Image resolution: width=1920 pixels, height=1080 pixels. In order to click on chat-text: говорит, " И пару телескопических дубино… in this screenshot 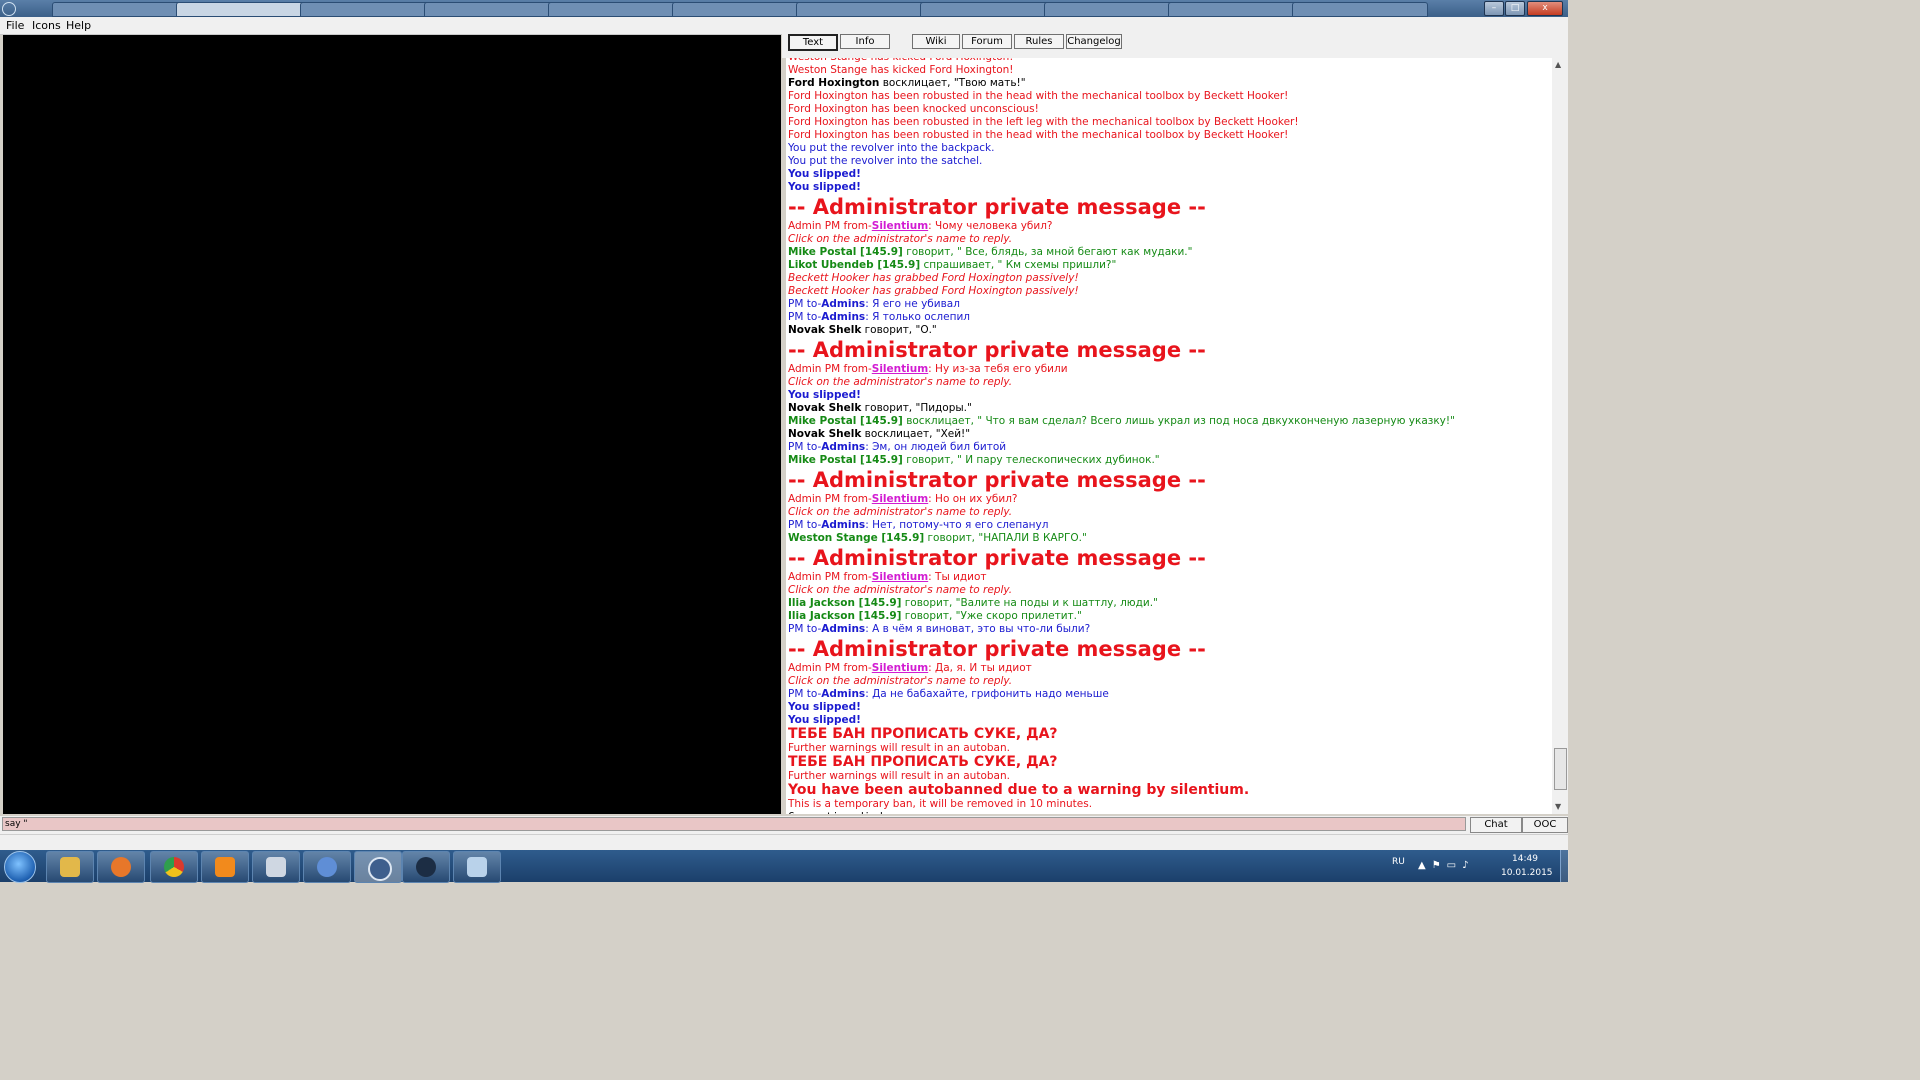, I will do `click(1031, 460)`.